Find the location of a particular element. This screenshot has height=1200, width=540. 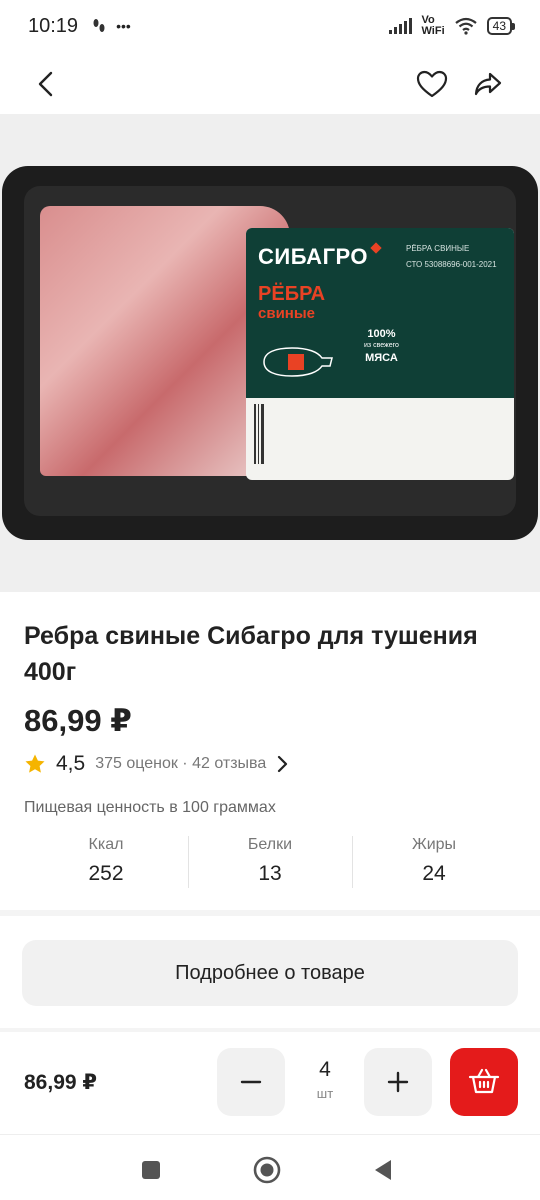

label-meat: МЯСА is located at coordinates (381, 358).